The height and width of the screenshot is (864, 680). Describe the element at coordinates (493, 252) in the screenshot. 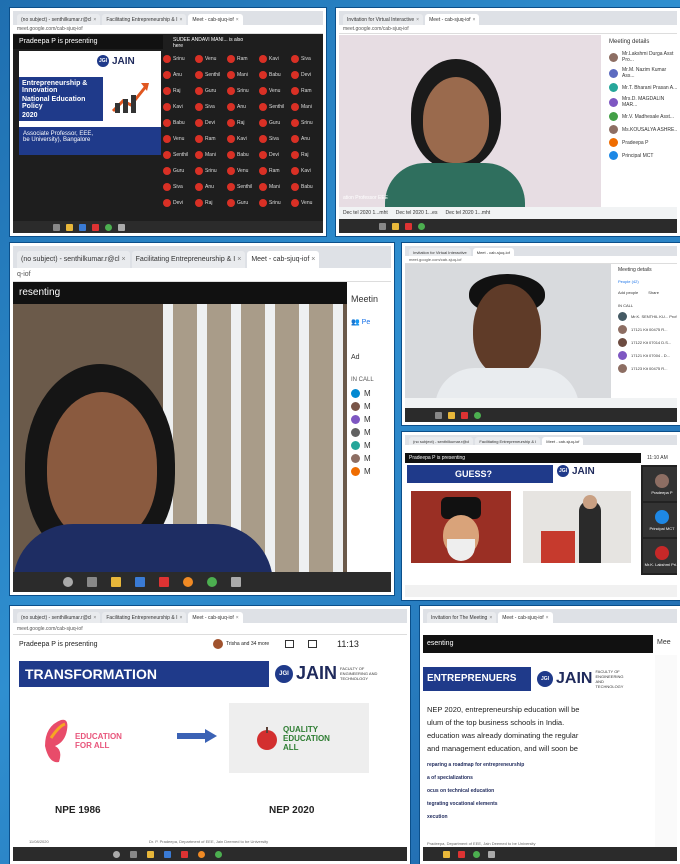

I see `browser-tab: Meet - cab-sjuq-iof` at that location.